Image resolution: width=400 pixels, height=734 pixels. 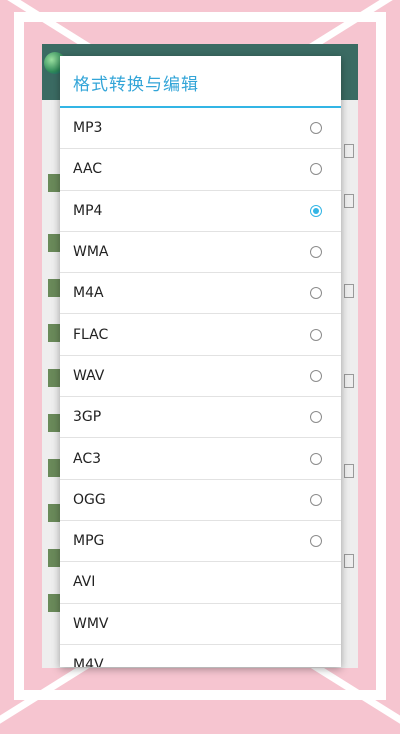 What do you see at coordinates (200, 542) in the screenshot?
I see `format-option-mpg: MPG` at bounding box center [200, 542].